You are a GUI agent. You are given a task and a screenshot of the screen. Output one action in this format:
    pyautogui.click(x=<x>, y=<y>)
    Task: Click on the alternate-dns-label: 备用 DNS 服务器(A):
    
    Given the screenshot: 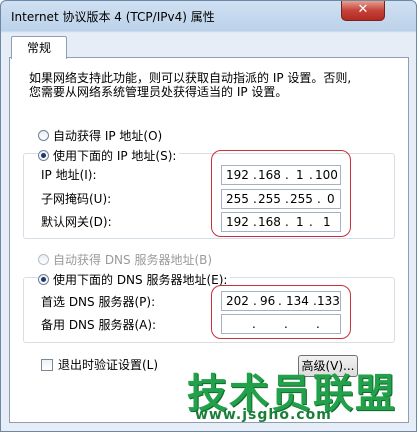 What is the action you would take?
    pyautogui.click(x=99, y=325)
    